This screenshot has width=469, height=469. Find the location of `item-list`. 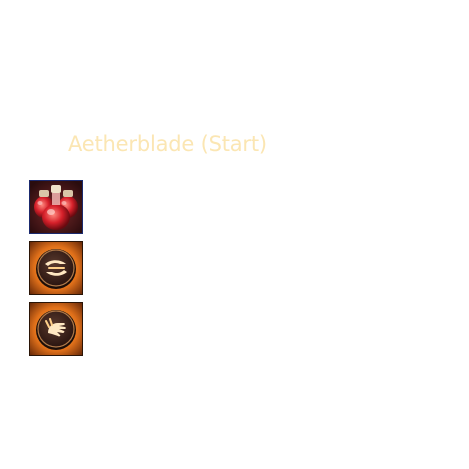

item-list is located at coordinates (56, 271).